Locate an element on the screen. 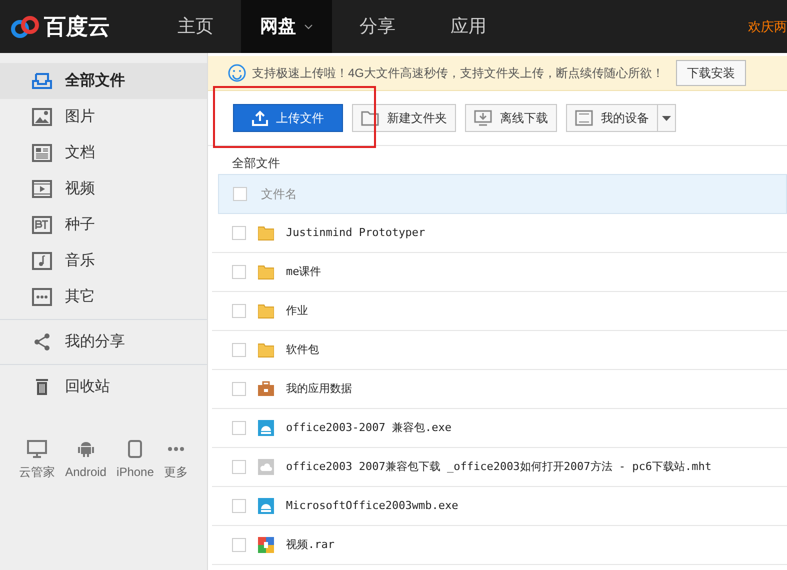  archive-icon is located at coordinates (266, 545).